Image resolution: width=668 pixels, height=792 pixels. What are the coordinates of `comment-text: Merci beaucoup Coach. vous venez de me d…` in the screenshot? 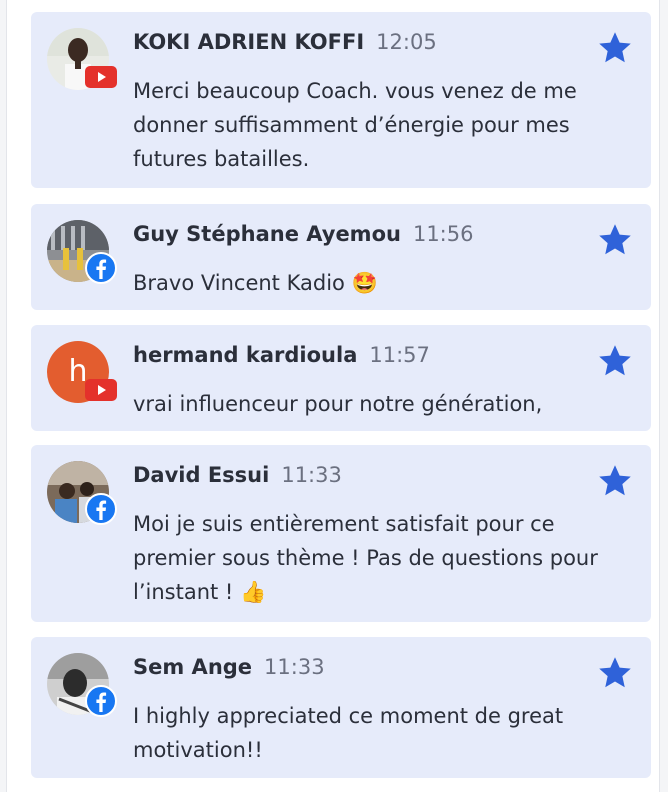 It's located at (355, 125).